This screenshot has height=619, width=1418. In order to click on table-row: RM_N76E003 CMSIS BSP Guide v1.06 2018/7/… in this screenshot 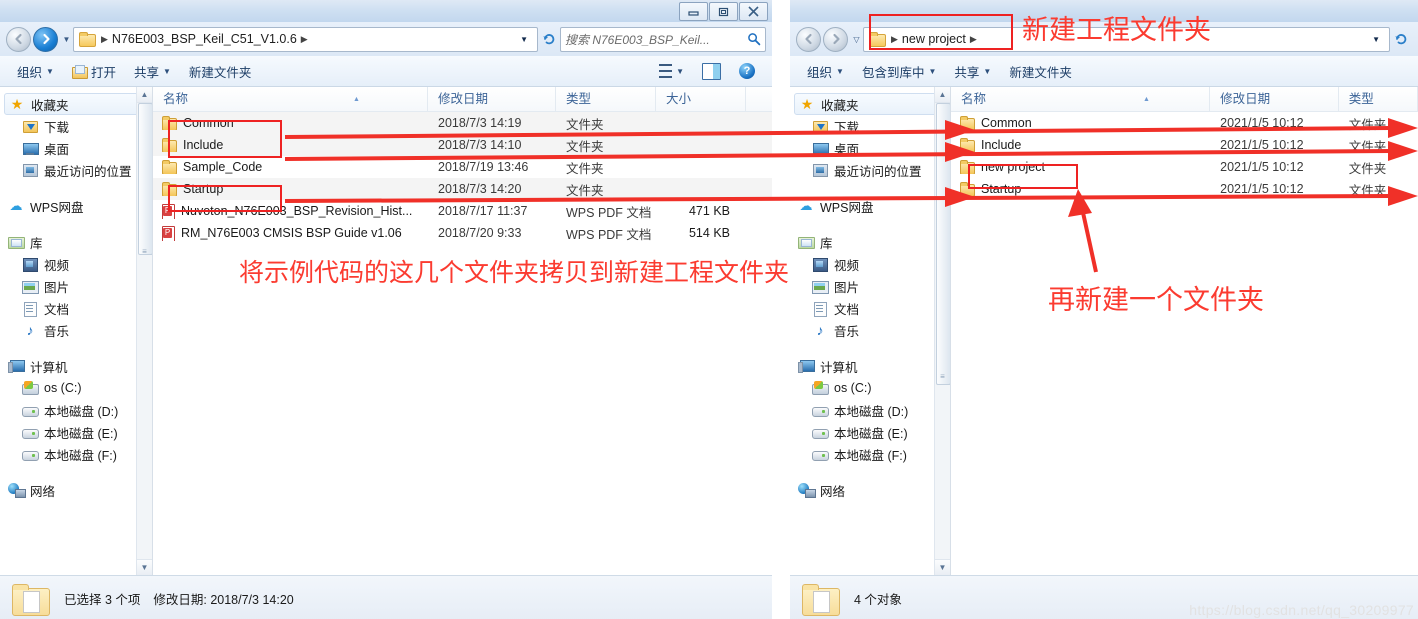, I will do `click(462, 233)`.